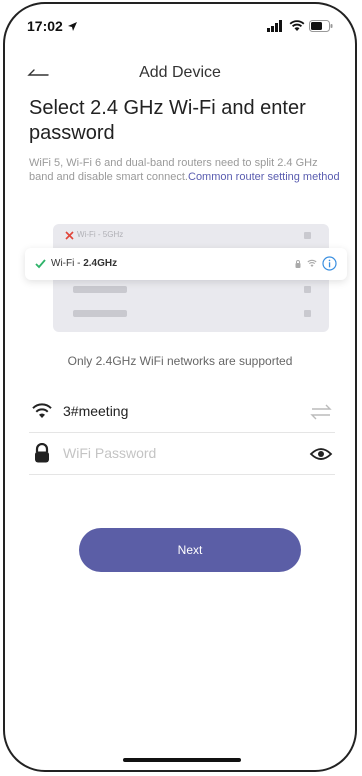 Image resolution: width=362 pixels, height=776 pixels. What do you see at coordinates (180, 28) in the screenshot?
I see `status-bar: 17:02` at bounding box center [180, 28].